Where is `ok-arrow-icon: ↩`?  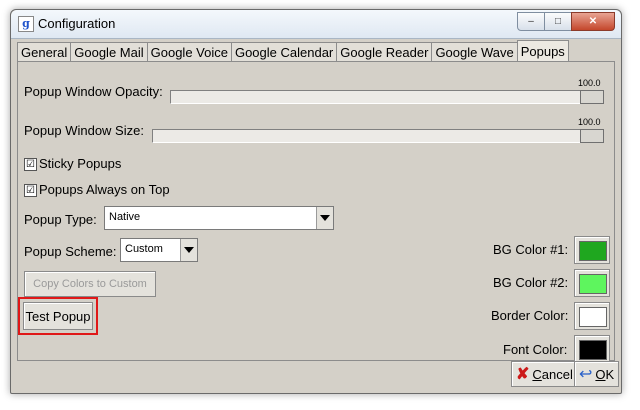
ok-arrow-icon: ↩ is located at coordinates (586, 374).